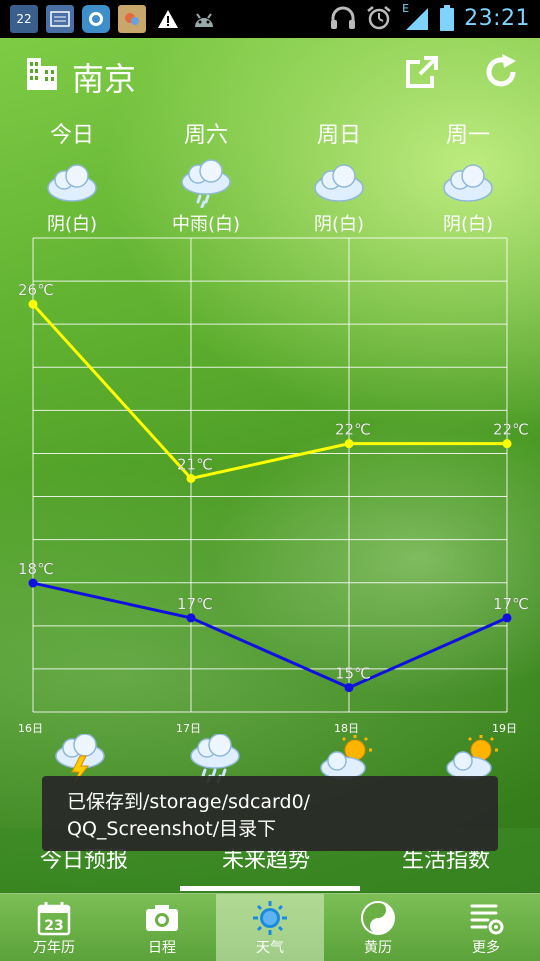  What do you see at coordinates (270, 74) in the screenshot?
I see `header: 南京` at bounding box center [270, 74].